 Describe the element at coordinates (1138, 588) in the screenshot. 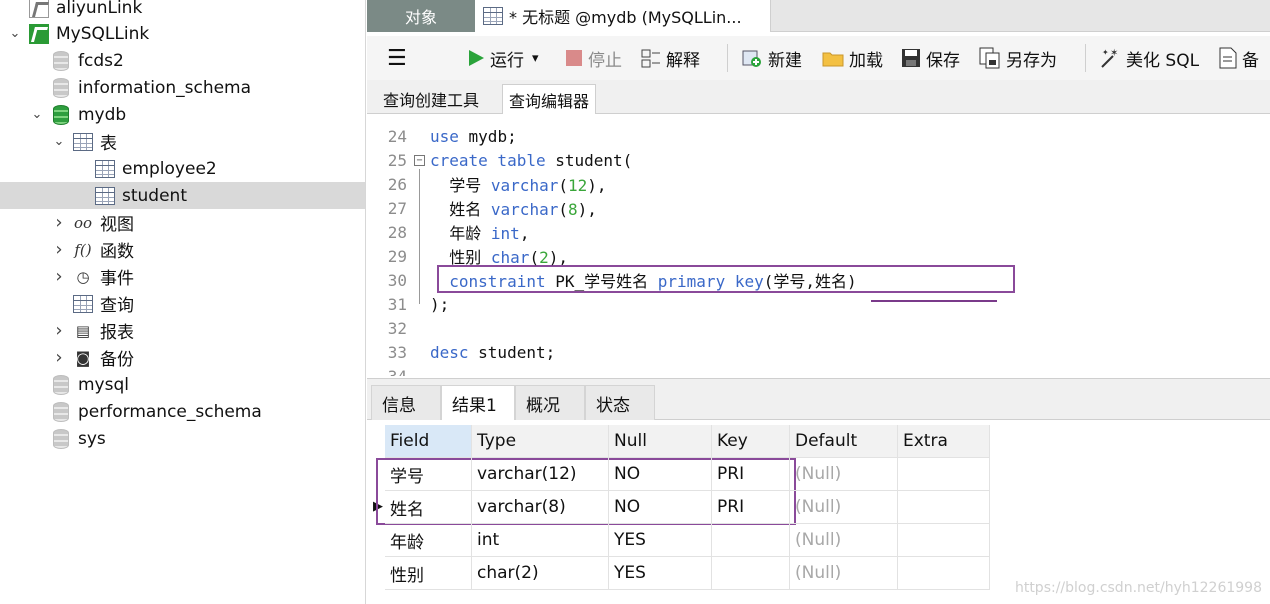

I see `watermark: https://blog.csdn.net/hyh12261998` at that location.